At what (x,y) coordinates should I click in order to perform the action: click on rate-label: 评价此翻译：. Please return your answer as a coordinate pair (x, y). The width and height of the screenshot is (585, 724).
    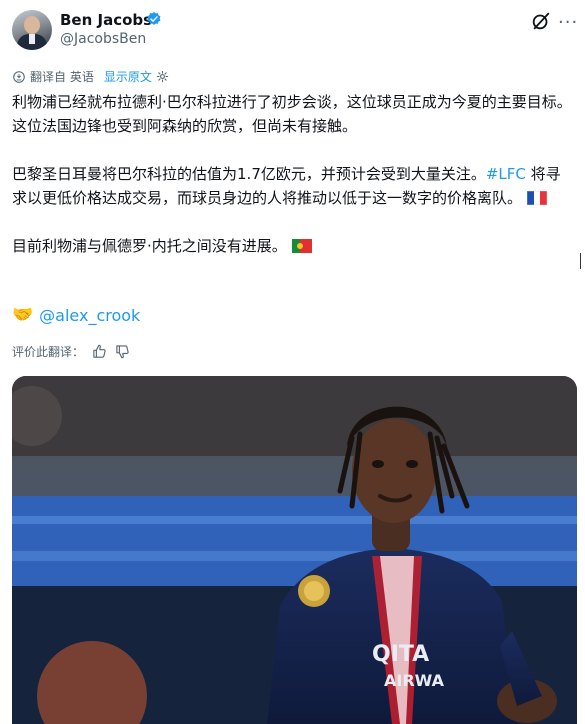
    Looking at the image, I should click on (48, 352).